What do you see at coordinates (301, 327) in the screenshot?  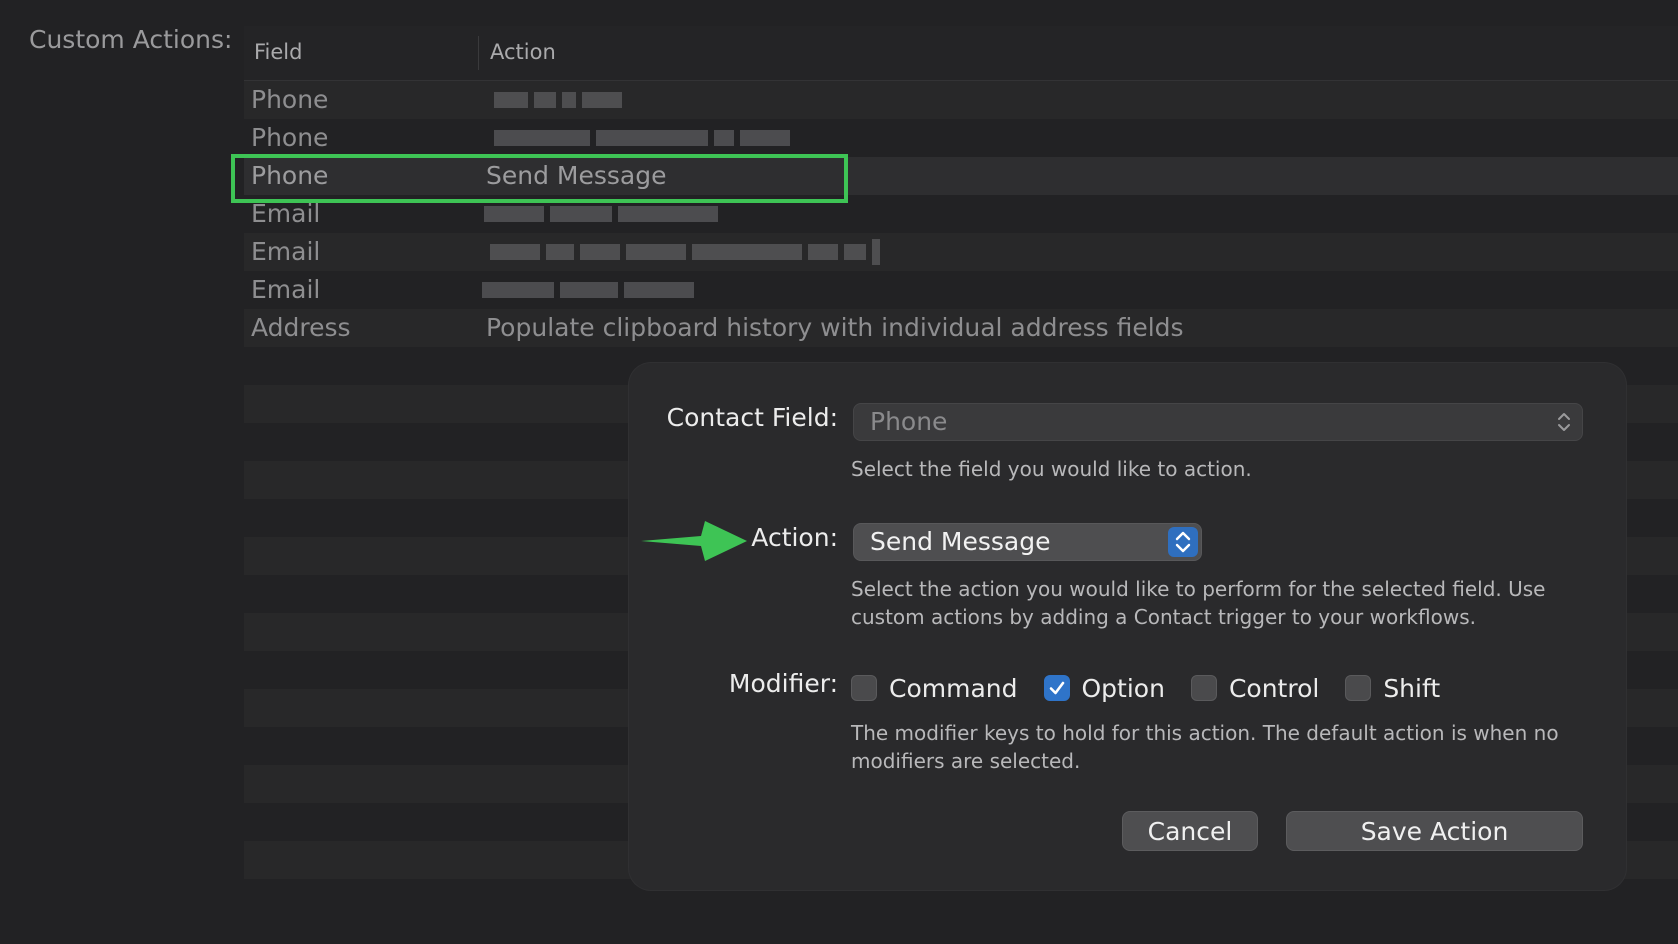 I see `row-field: Address` at bounding box center [301, 327].